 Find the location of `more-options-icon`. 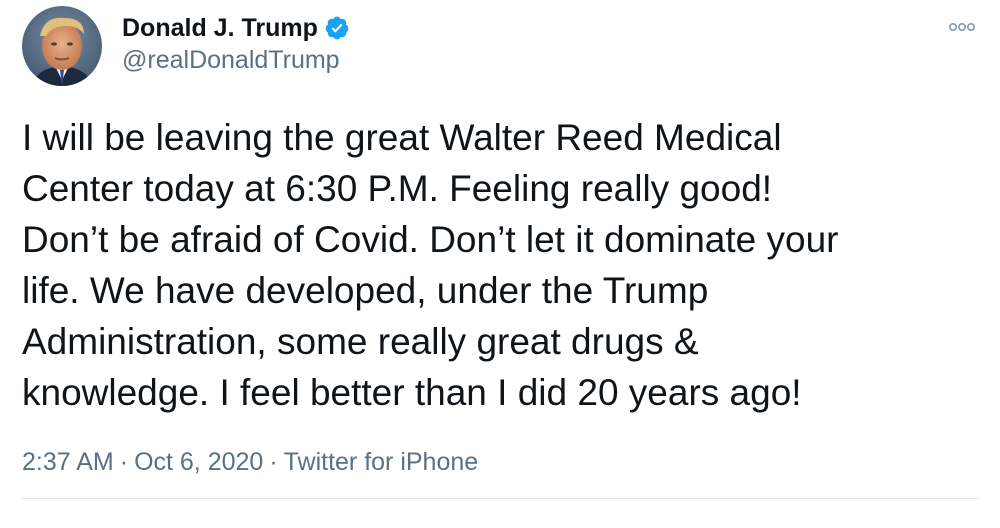

more-options-icon is located at coordinates (962, 27).